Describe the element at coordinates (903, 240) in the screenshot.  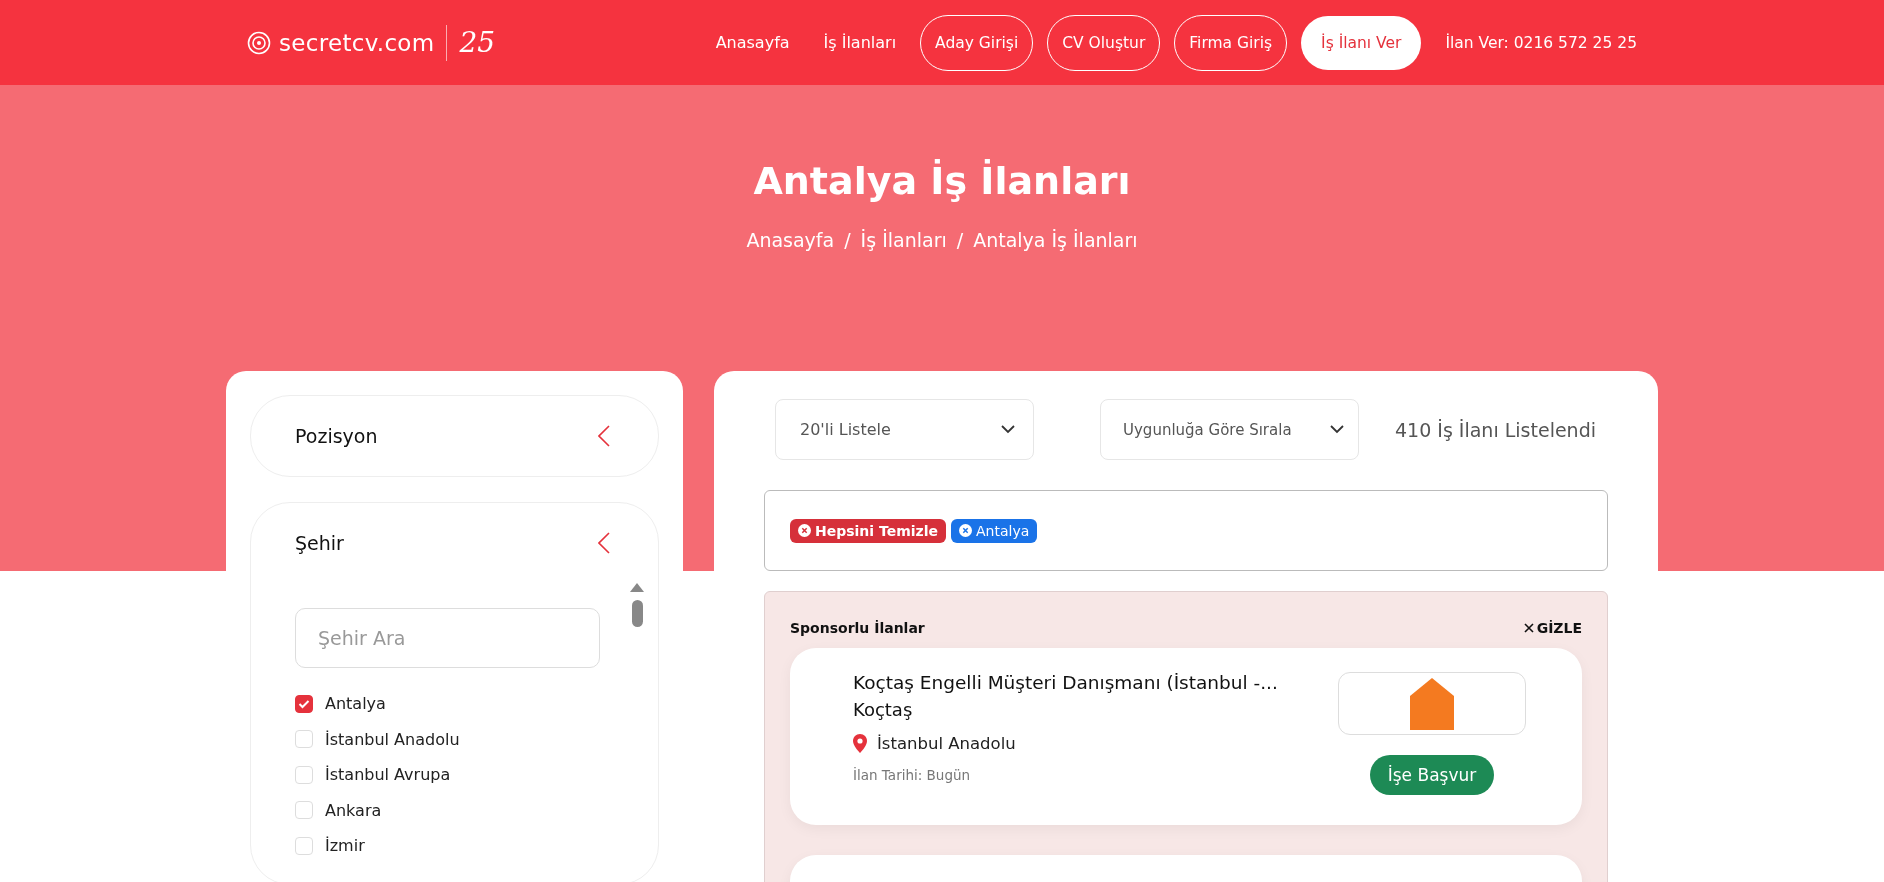
I see `breadcrumb-link: İş İlanları` at that location.